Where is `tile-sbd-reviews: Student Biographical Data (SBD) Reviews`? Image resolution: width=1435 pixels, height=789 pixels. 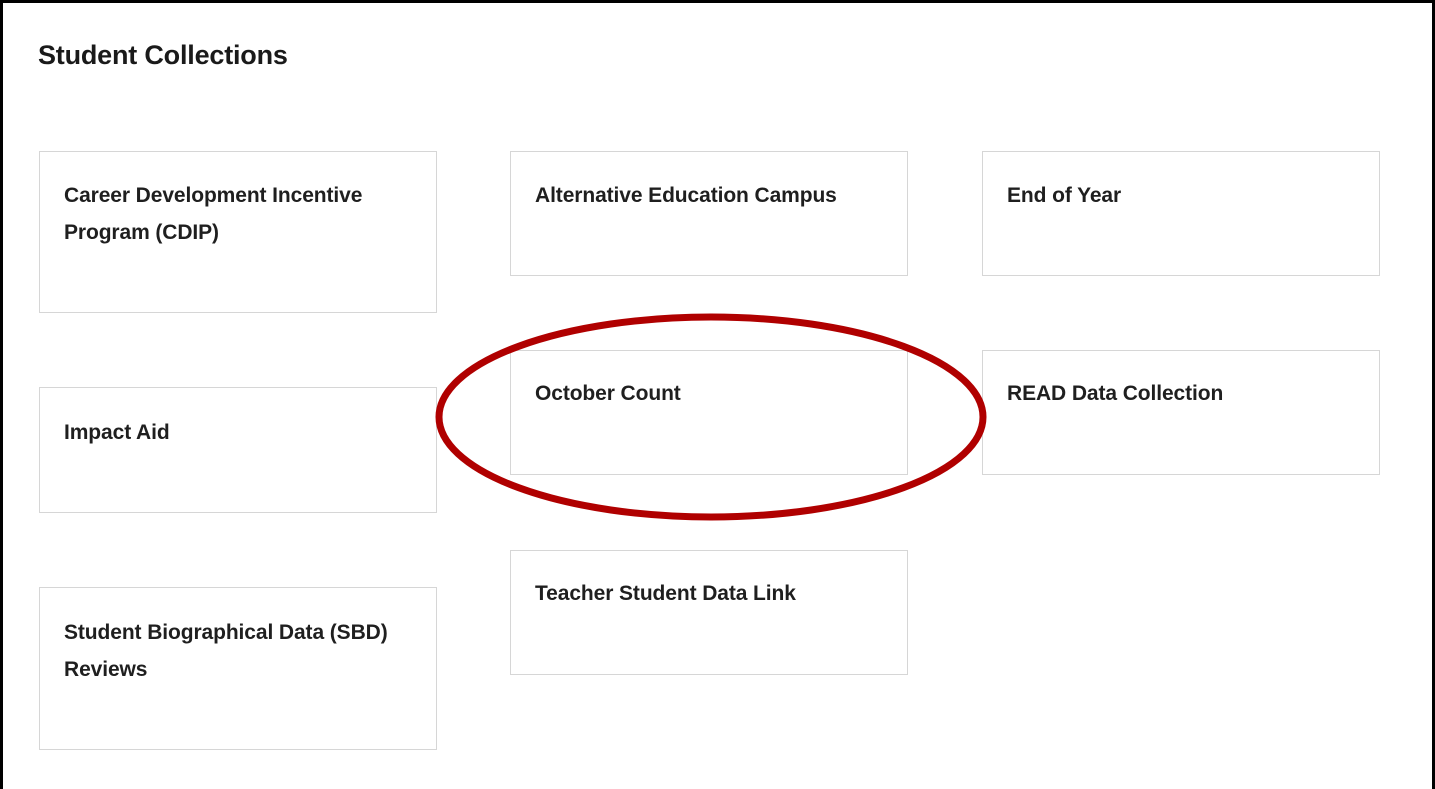 tile-sbd-reviews: Student Biographical Data (SBD) Reviews is located at coordinates (238, 668).